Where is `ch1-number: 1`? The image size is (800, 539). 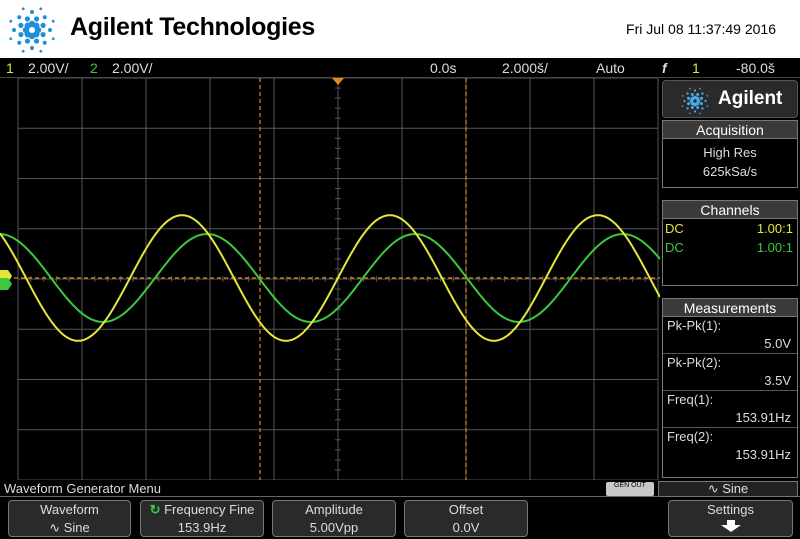
ch1-number: 1 is located at coordinates (10, 68).